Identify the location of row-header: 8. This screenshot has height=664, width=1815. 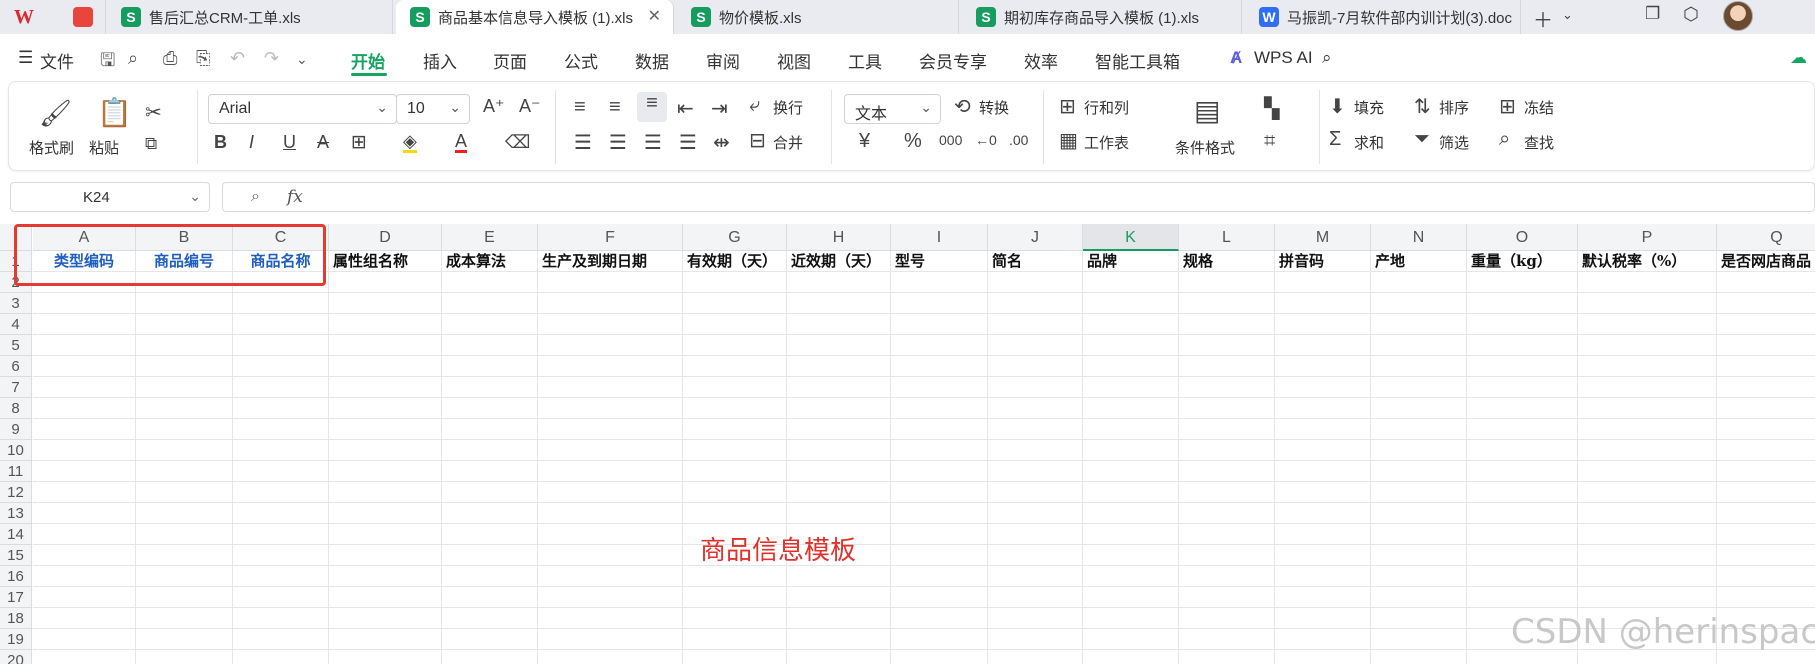
(16, 408).